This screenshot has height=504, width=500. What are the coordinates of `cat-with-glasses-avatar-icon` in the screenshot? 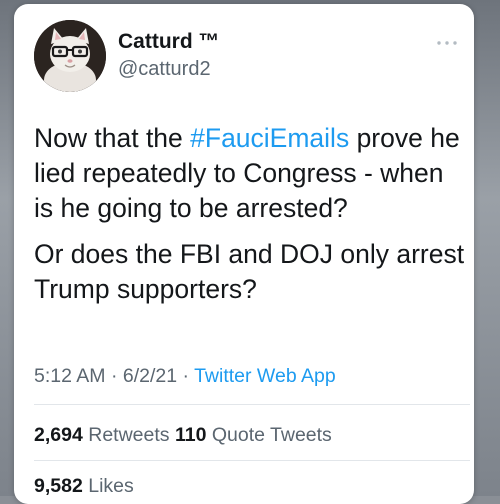 It's located at (70, 56).